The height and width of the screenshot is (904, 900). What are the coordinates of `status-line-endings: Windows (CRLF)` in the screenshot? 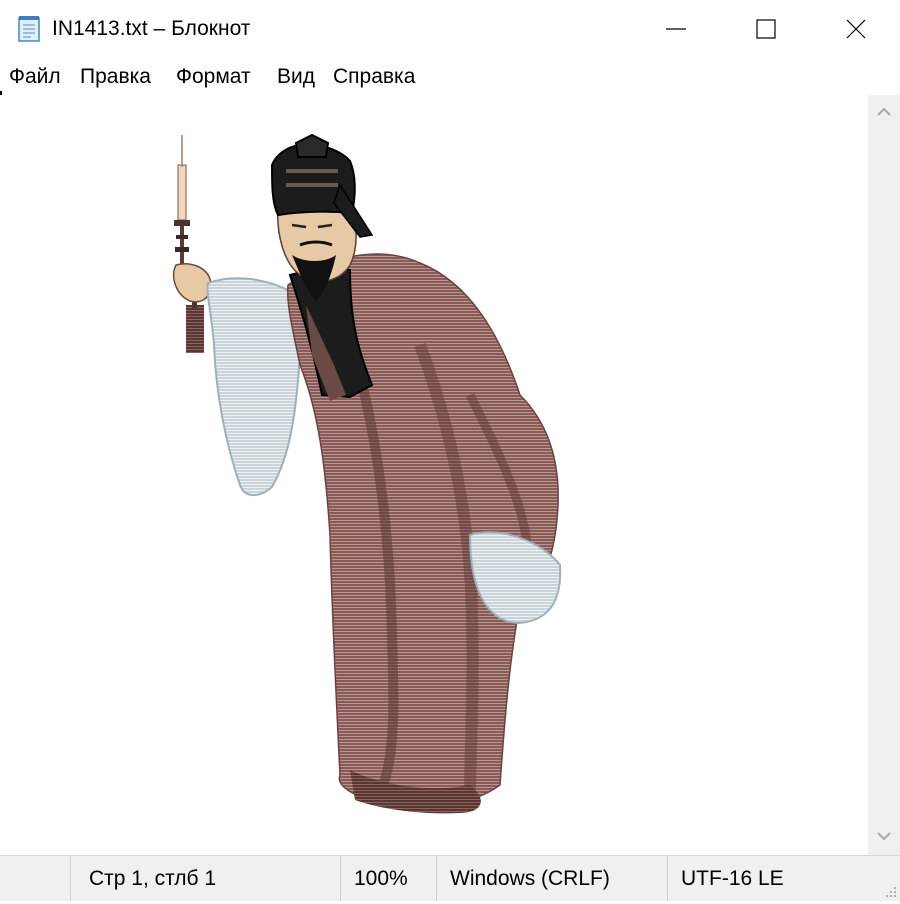 It's located at (530, 878).